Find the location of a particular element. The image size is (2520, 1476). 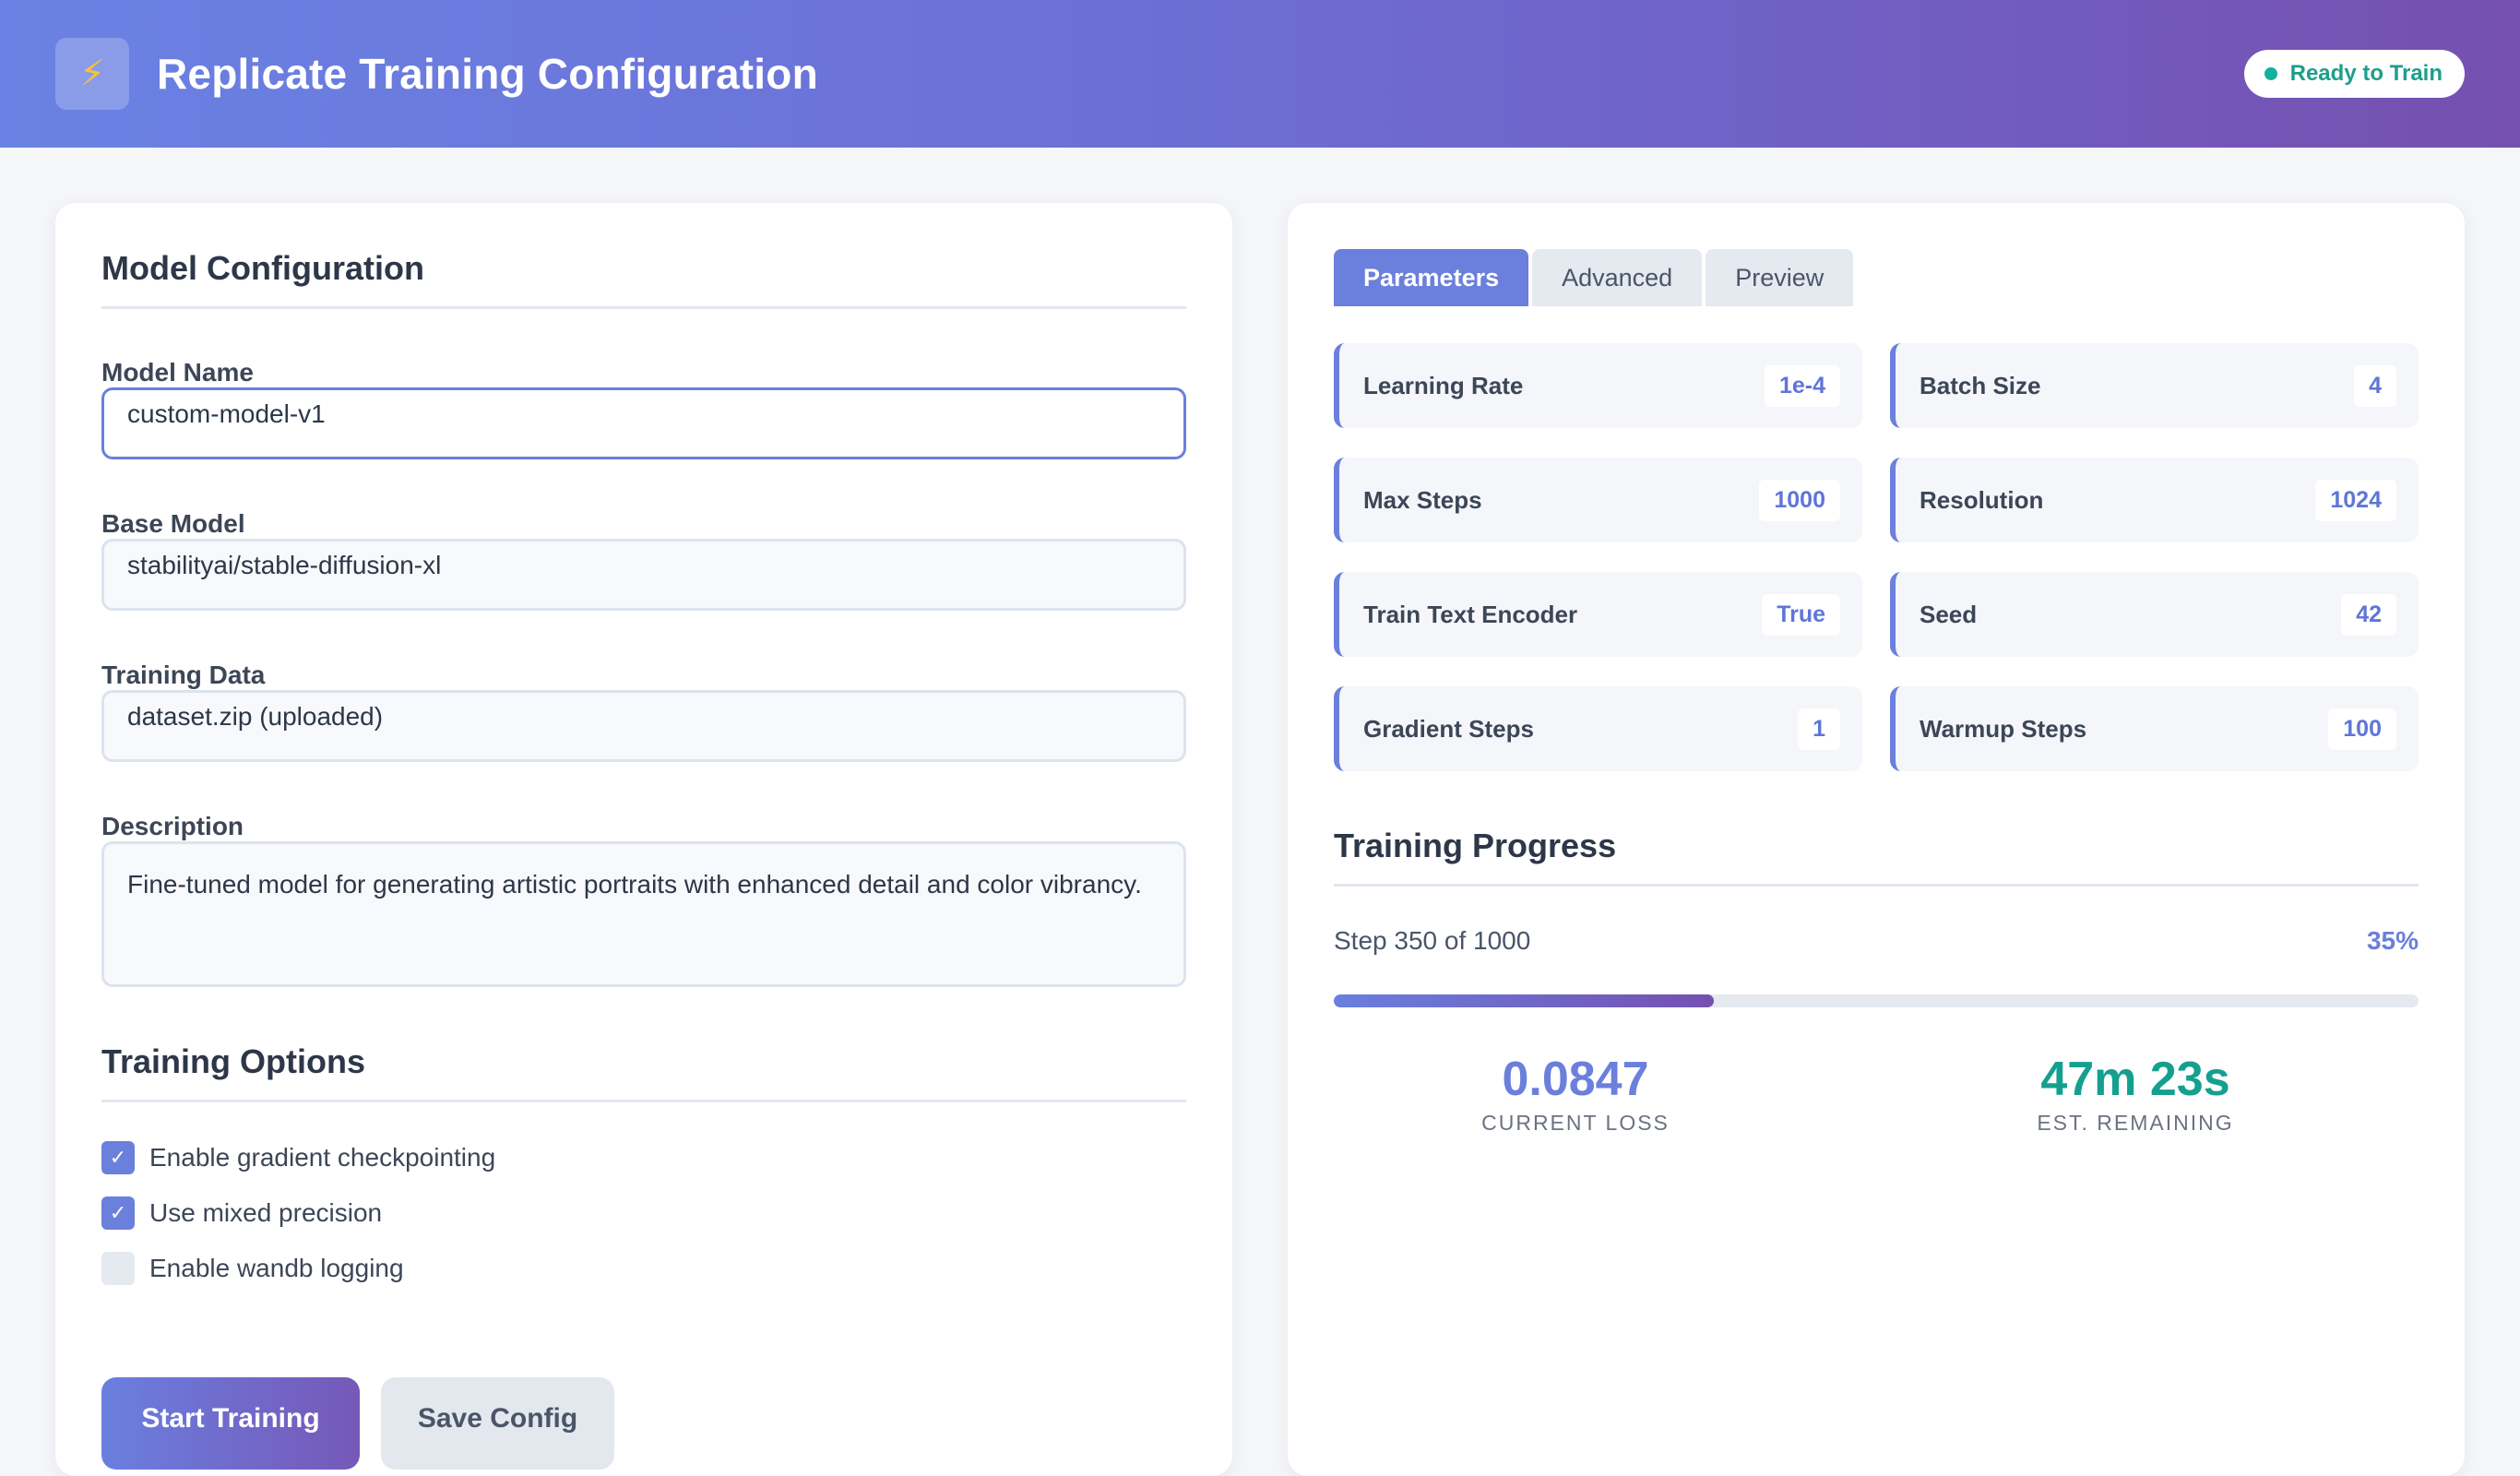

current-loss-metric: 0.0847 CURRENT LOSS is located at coordinates (1575, 1094).